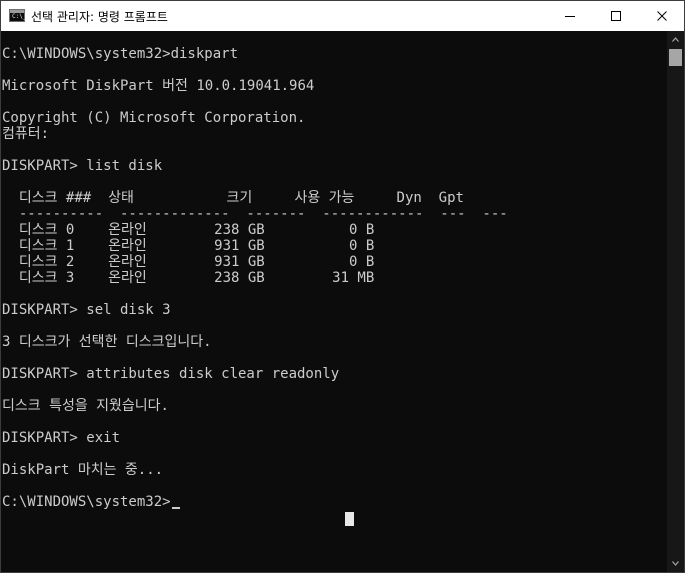 This screenshot has width=685, height=573. I want to click on console-line: 컴퓨터:, so click(26, 134).